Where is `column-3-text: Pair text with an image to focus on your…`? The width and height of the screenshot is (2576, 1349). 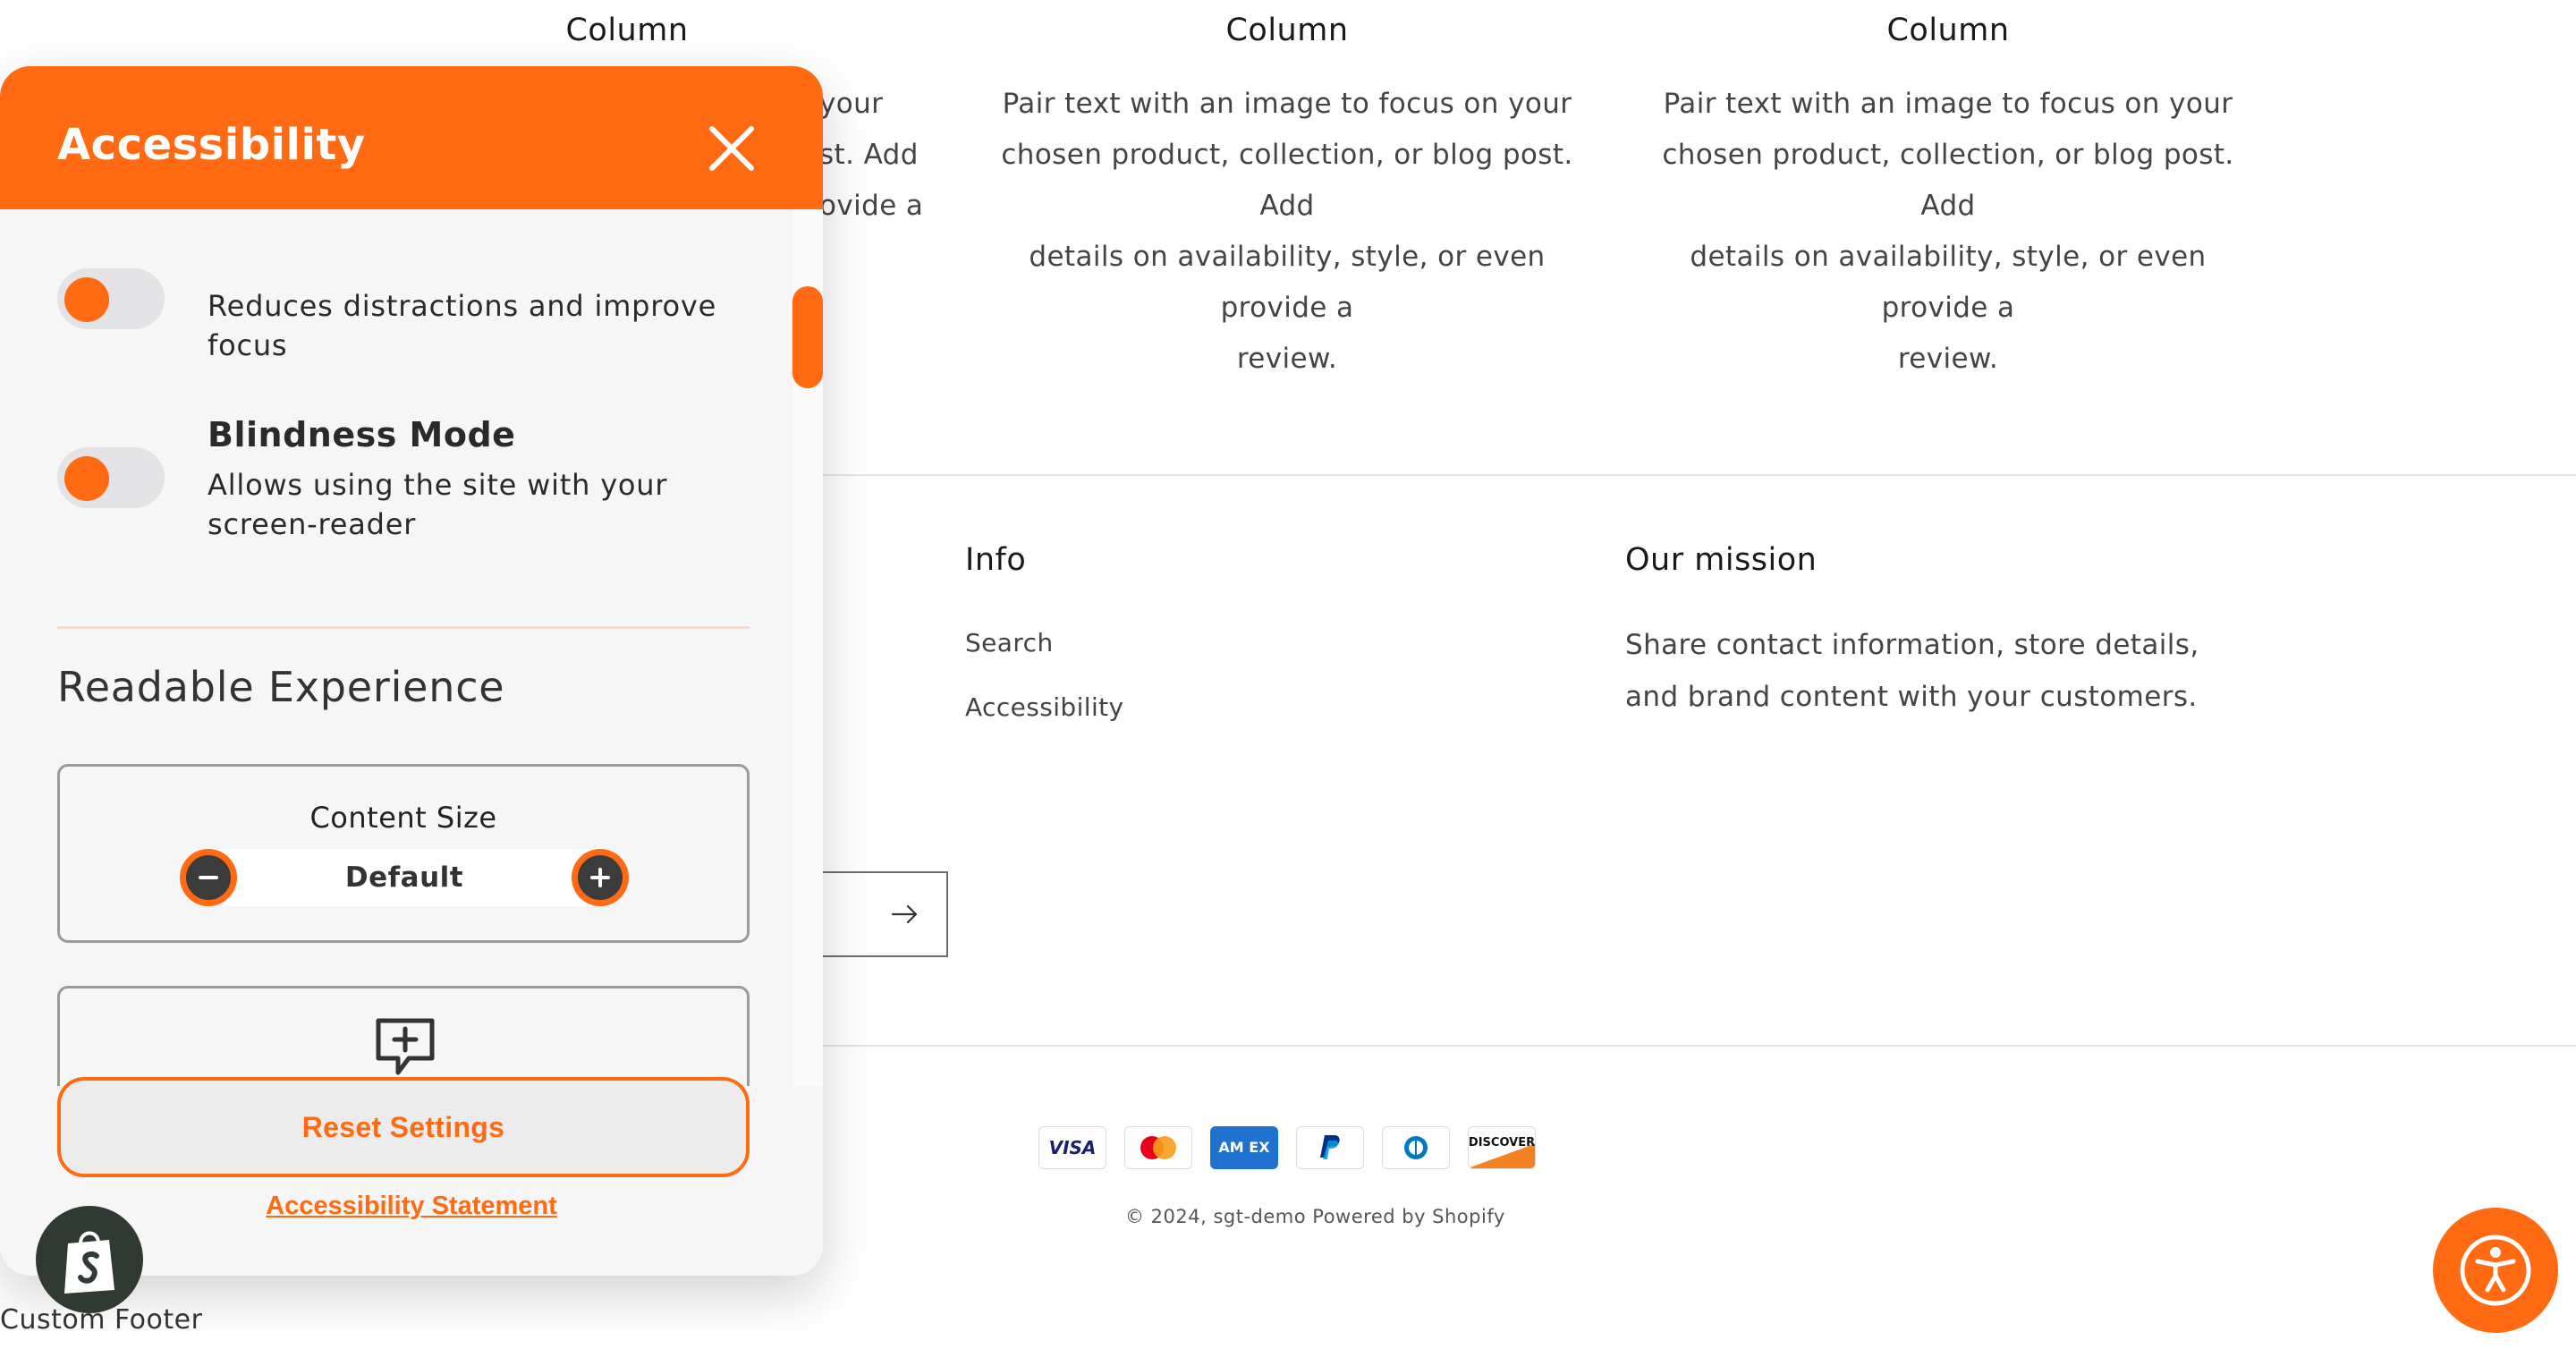 column-3-text: Pair text with an image to focus on your… is located at coordinates (1948, 232).